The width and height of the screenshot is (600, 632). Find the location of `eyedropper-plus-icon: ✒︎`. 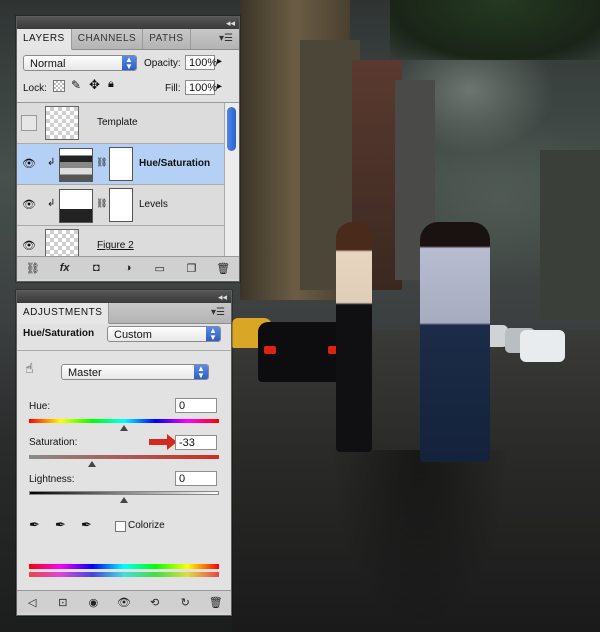

eyedropper-plus-icon: ✒︎ is located at coordinates (60, 525).